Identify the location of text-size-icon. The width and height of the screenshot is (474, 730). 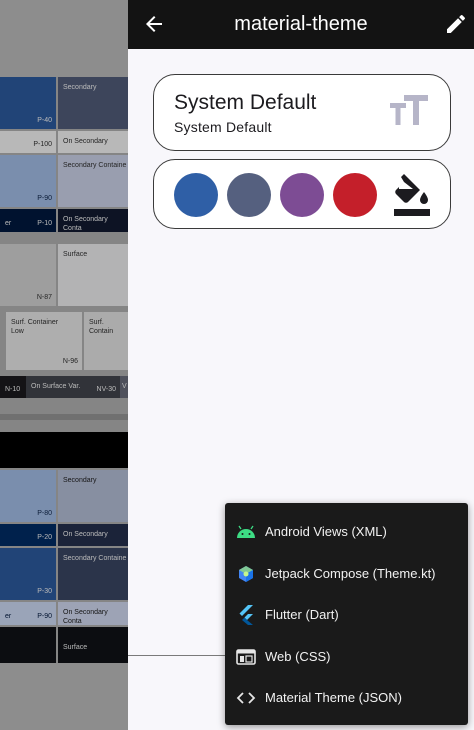
(409, 110).